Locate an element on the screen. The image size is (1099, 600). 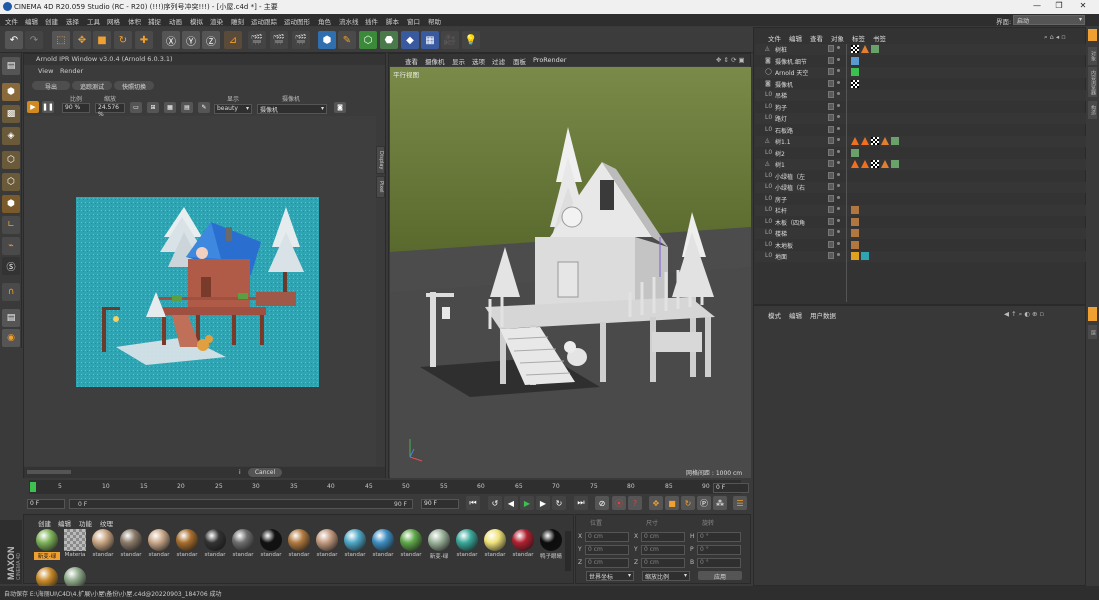
om-tab-tags: 标签 is located at coordinates (858, 38).